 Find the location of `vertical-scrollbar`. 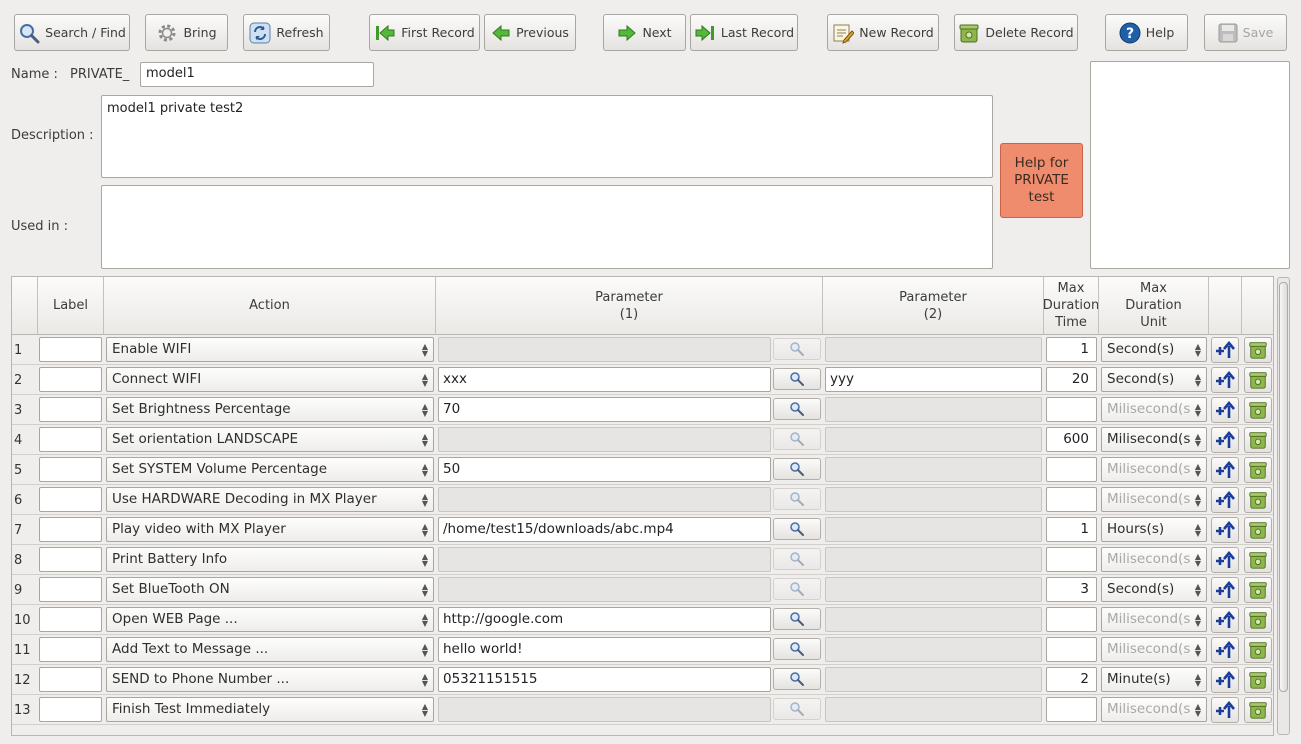

vertical-scrollbar is located at coordinates (1283, 506).